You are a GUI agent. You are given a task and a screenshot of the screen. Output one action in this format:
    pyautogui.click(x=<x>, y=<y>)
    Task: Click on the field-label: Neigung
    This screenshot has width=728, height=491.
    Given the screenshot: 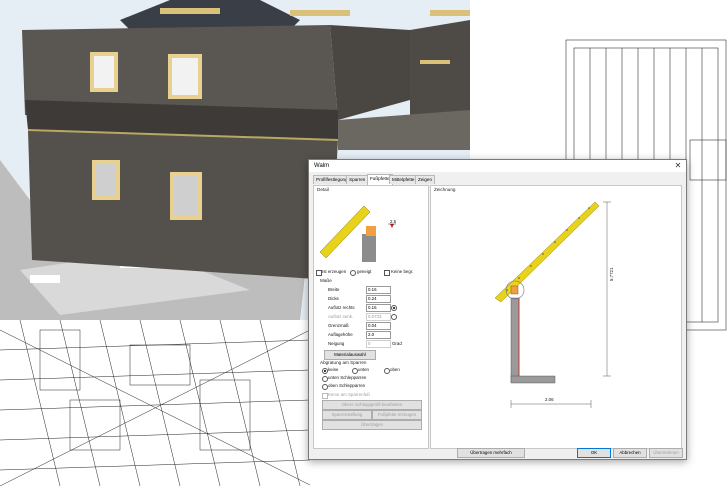 What is the action you would take?
    pyautogui.click(x=336, y=343)
    